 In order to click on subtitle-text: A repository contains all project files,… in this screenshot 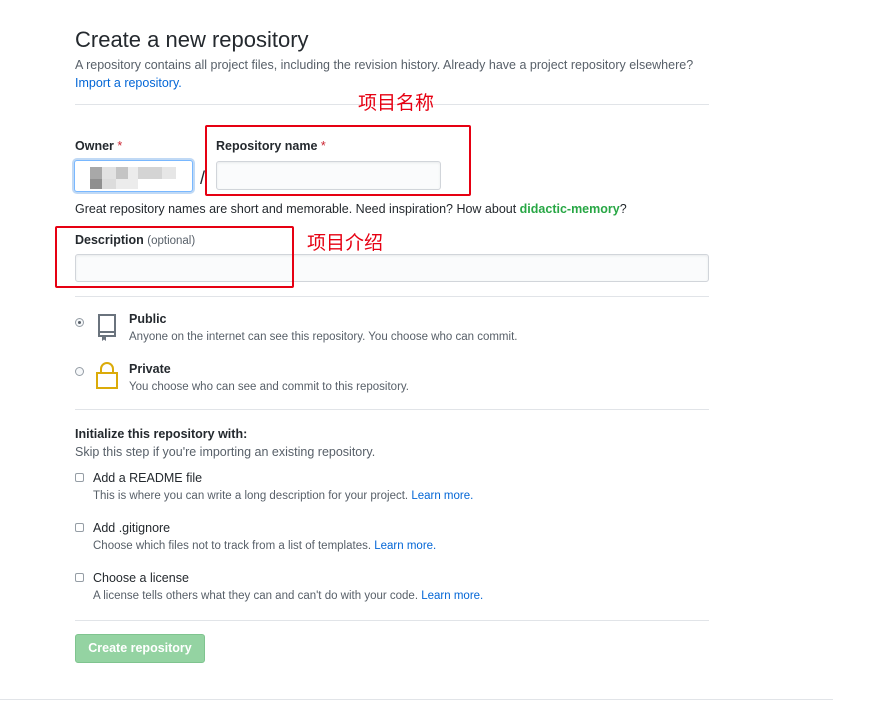, I will do `click(384, 65)`.